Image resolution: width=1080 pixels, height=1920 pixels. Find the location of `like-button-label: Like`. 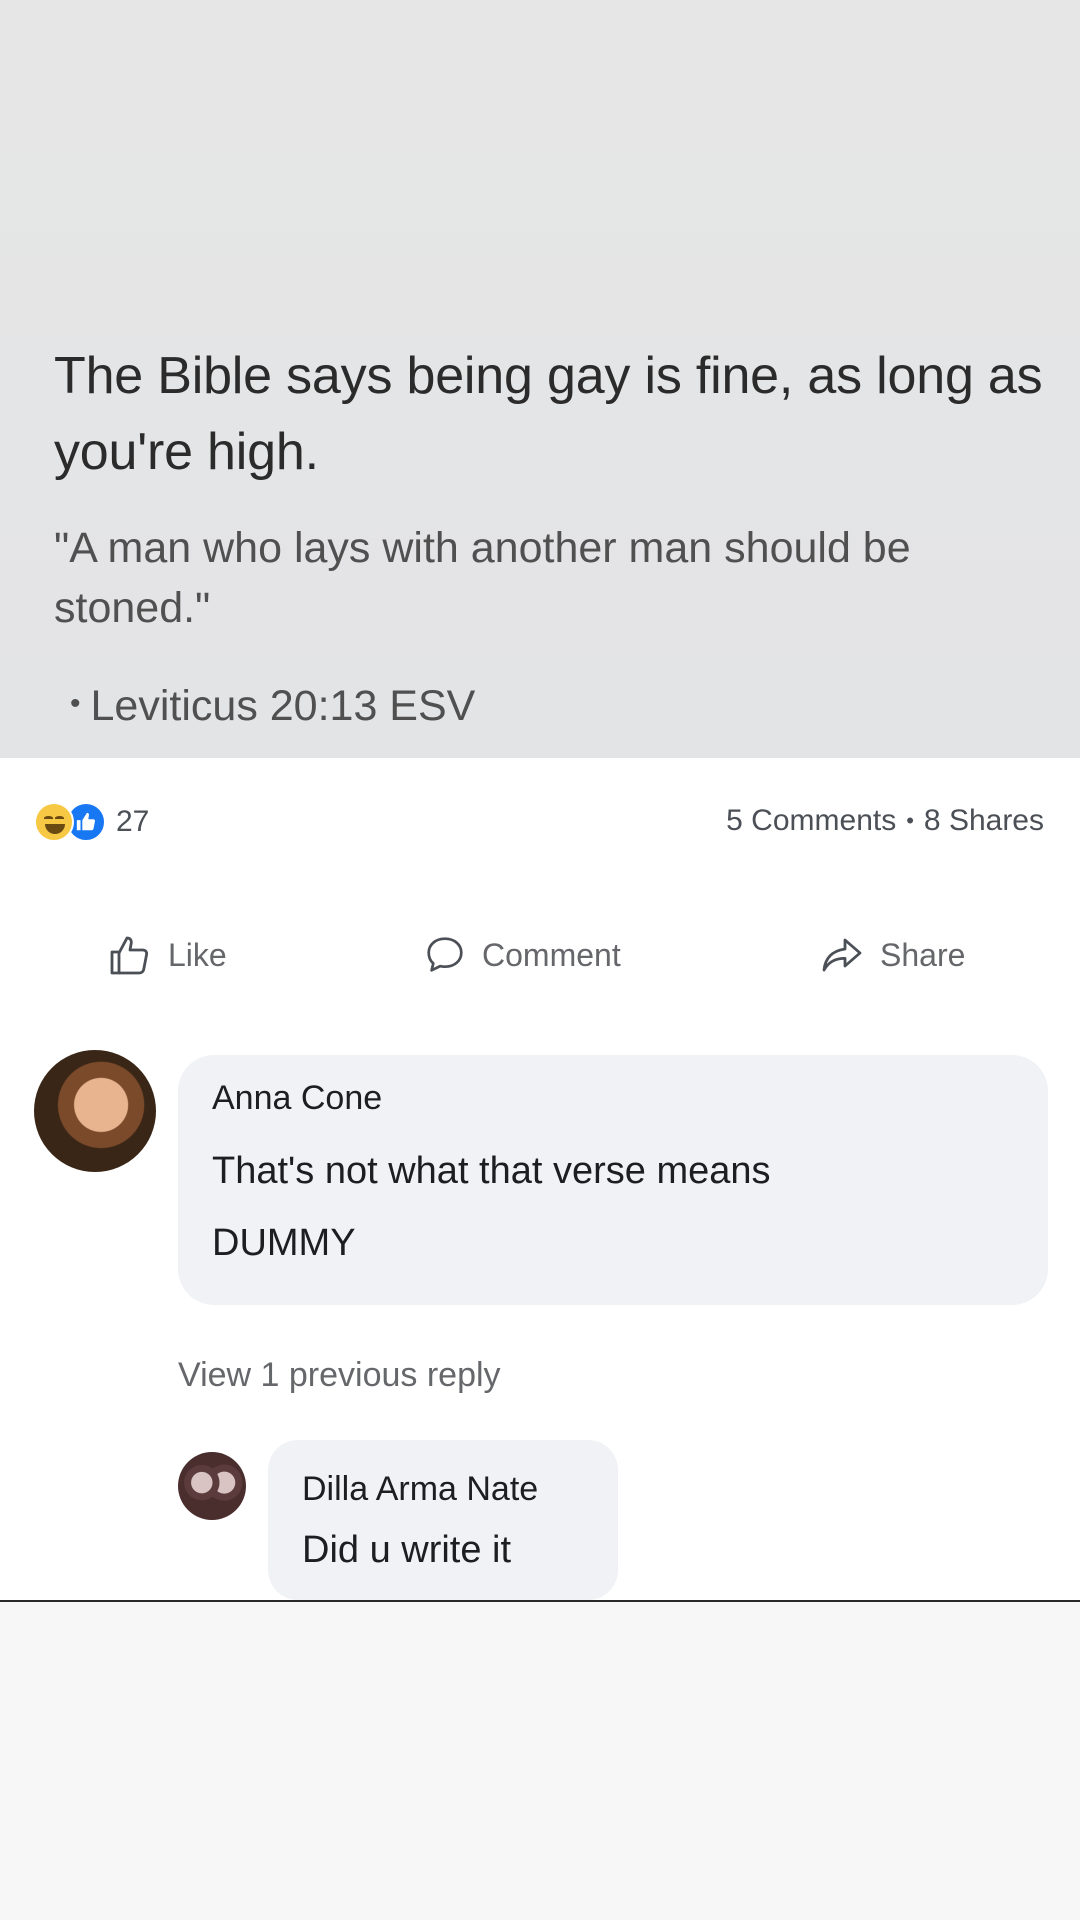

like-button-label: Like is located at coordinates (197, 954).